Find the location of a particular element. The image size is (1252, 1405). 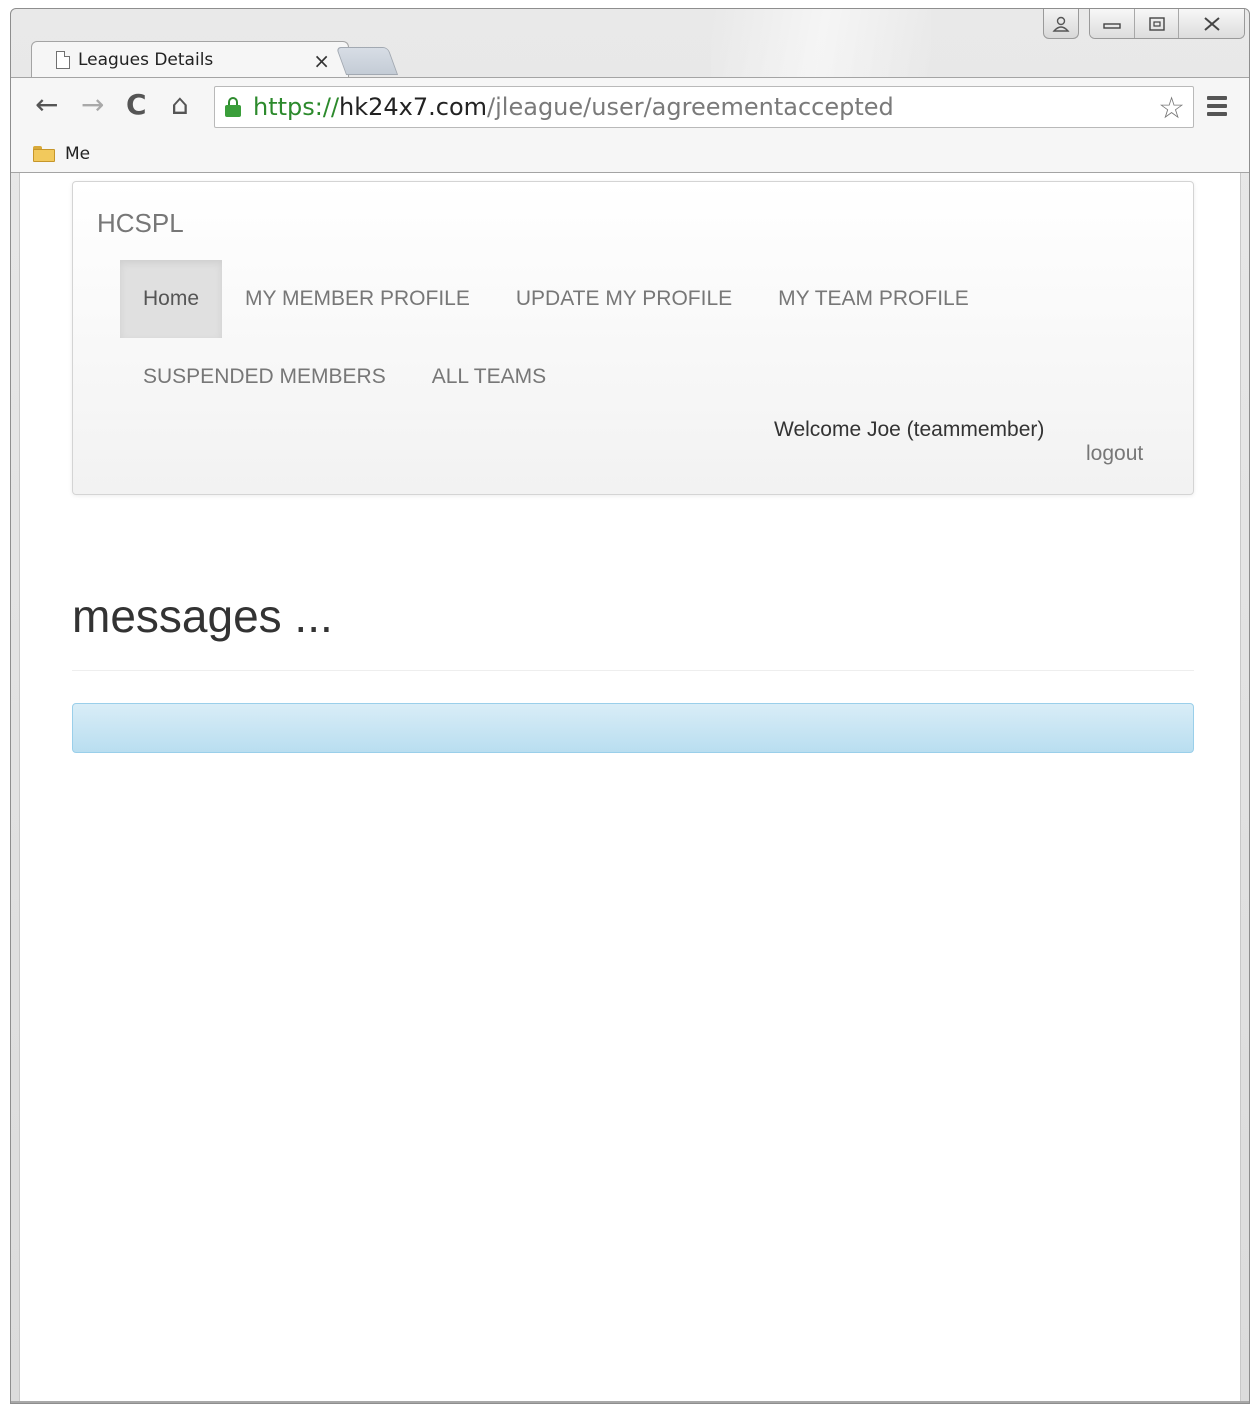

browser-tab: Leagues Details × is located at coordinates (190, 59).